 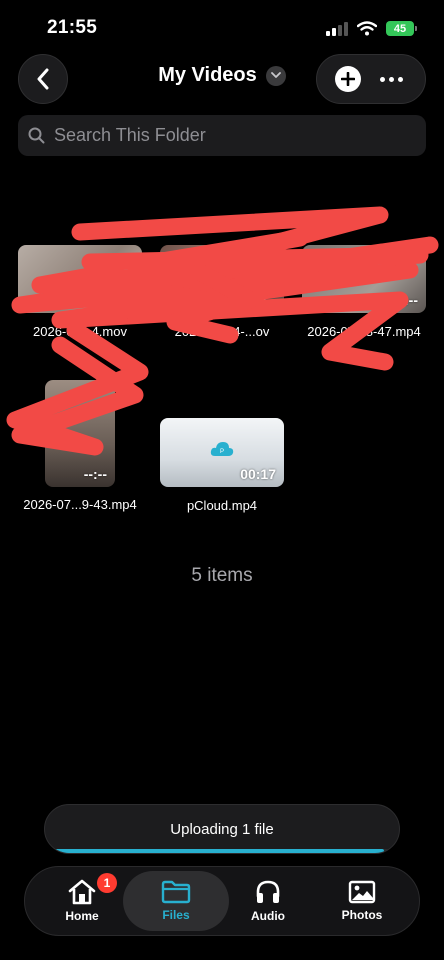 What do you see at coordinates (220, 851) in the screenshot?
I see `upload-progress-fill` at bounding box center [220, 851].